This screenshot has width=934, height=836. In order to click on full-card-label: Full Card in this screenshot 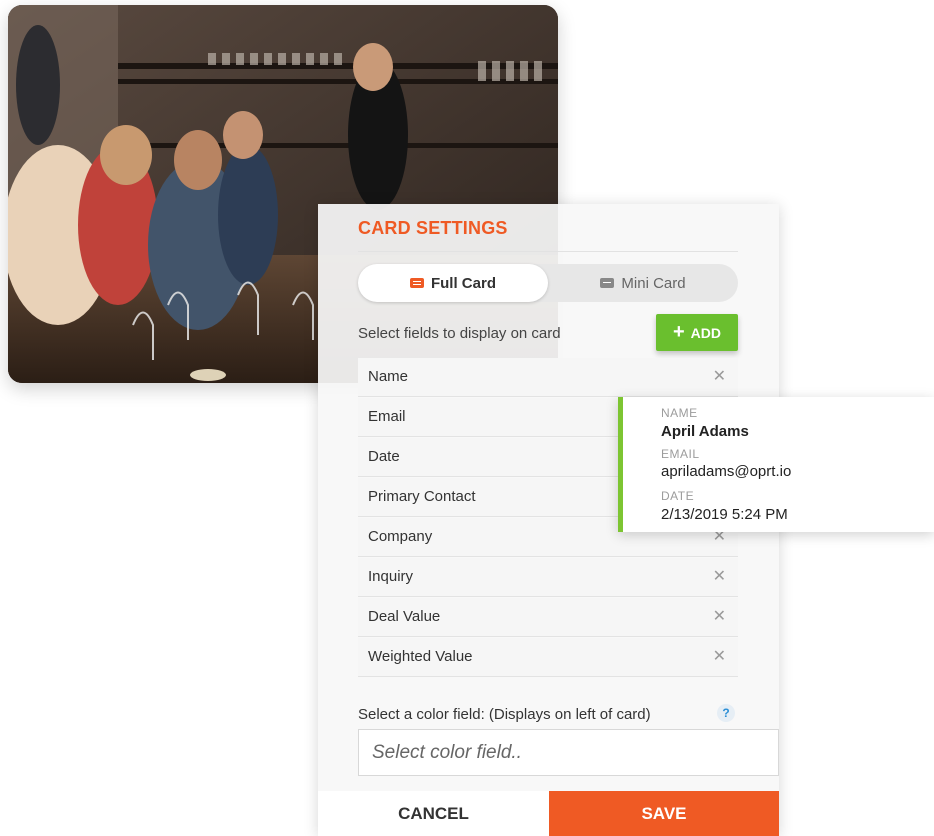, I will do `click(463, 283)`.